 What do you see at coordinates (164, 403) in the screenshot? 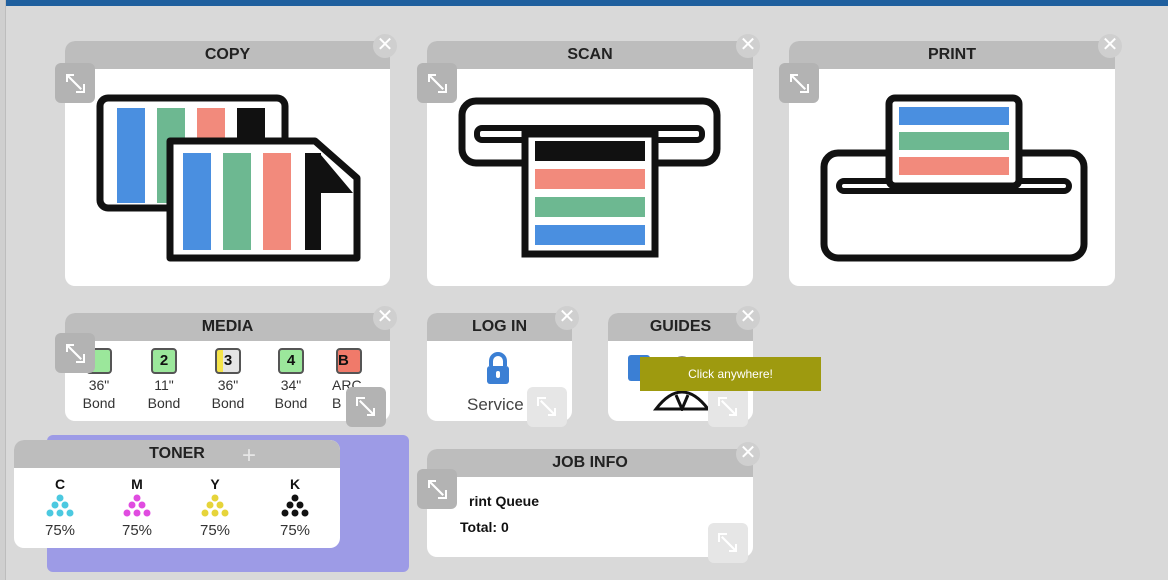
I see `media-type-2: Bond` at bounding box center [164, 403].